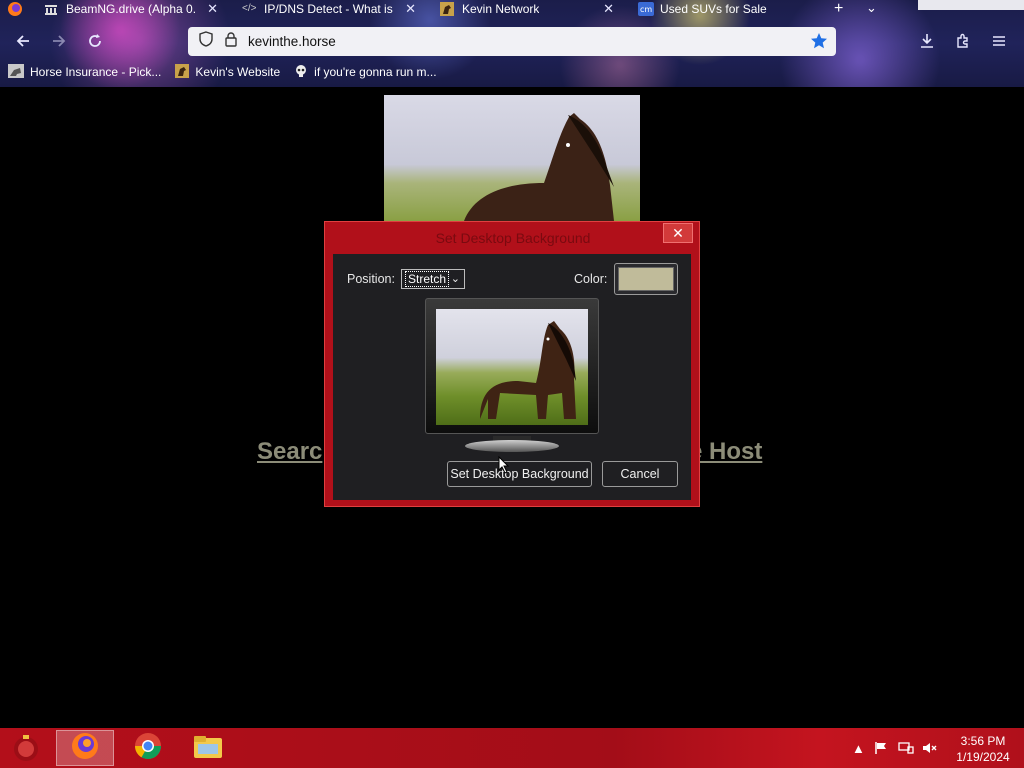 The width and height of the screenshot is (1024, 768). I want to click on address-bar: kevinthe.horse, so click(512, 41).